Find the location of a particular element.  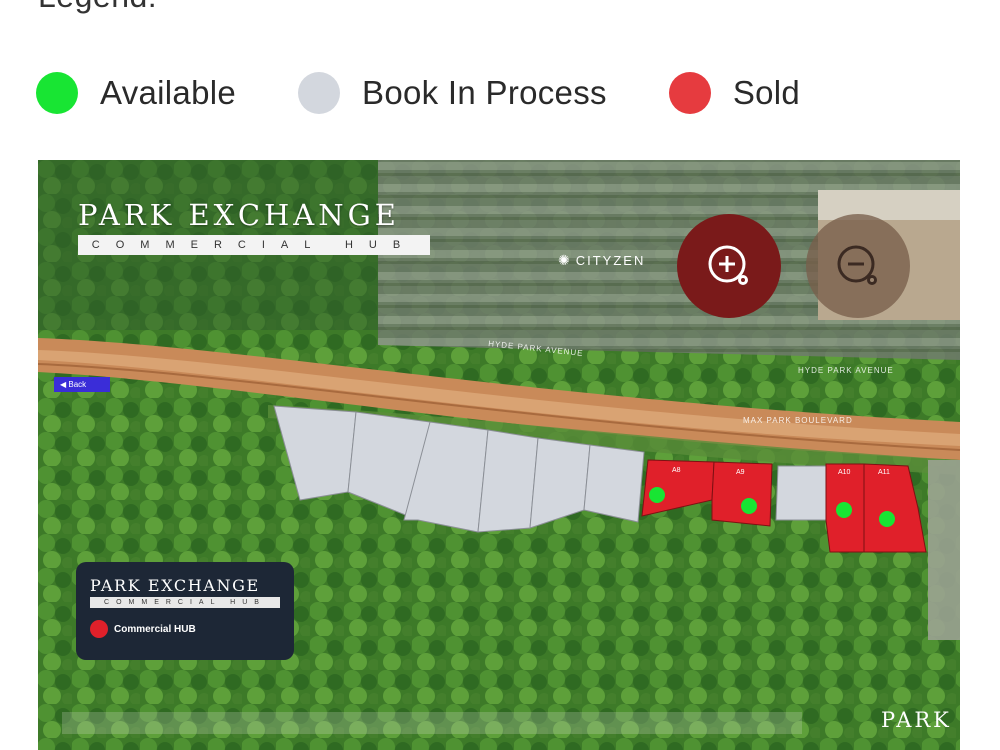

legend-dot-book-in-process is located at coordinates (319, 93).